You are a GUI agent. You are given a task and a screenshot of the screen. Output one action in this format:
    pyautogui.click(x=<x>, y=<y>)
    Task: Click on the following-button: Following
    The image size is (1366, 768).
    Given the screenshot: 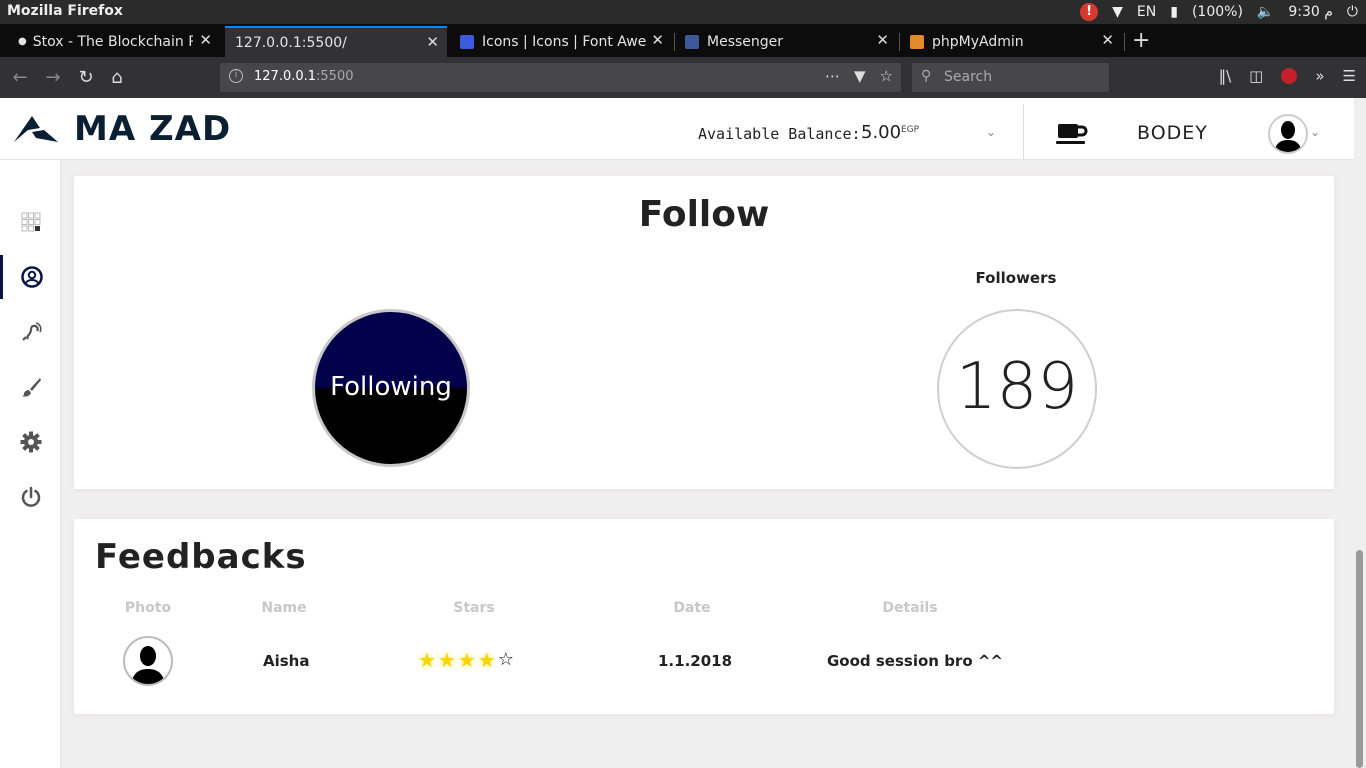 What is the action you would take?
    pyautogui.click(x=391, y=388)
    